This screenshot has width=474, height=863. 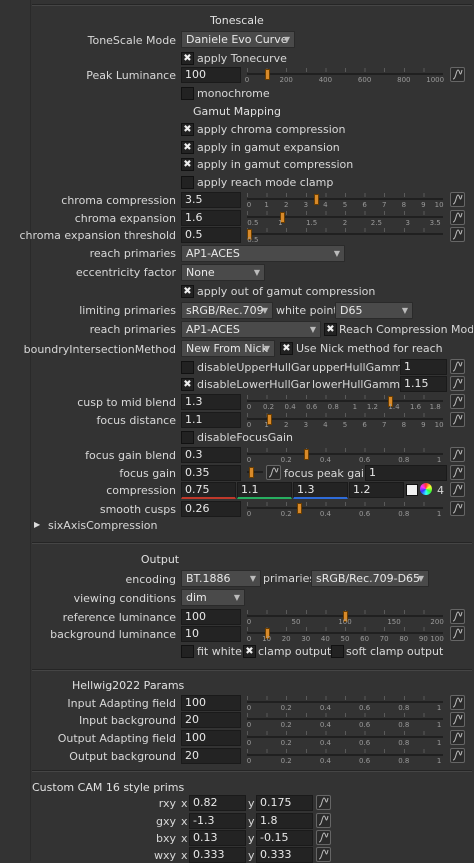 I want to click on reach-compression-checkbox: ✖, so click(x=330, y=329).